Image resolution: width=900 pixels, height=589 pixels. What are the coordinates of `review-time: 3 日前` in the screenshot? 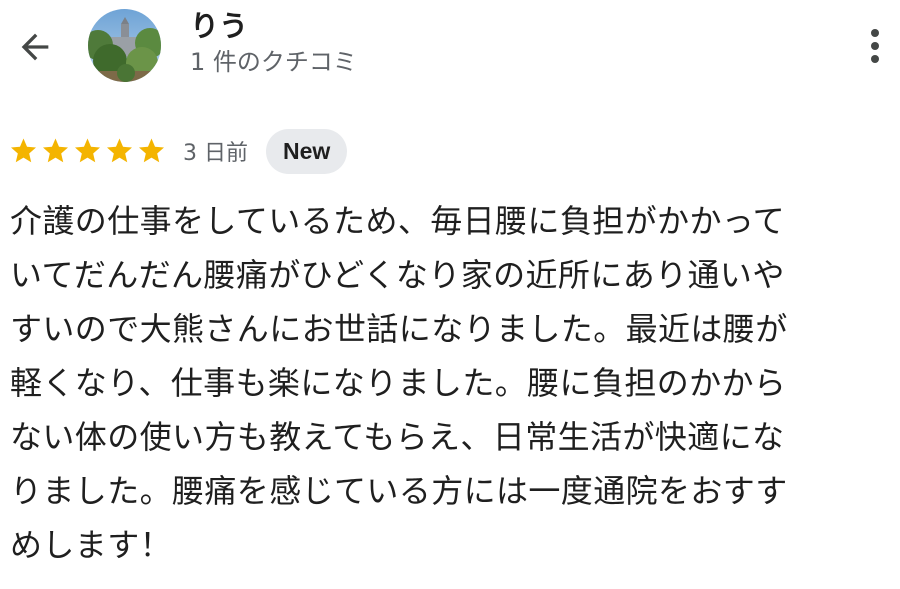 It's located at (215, 153).